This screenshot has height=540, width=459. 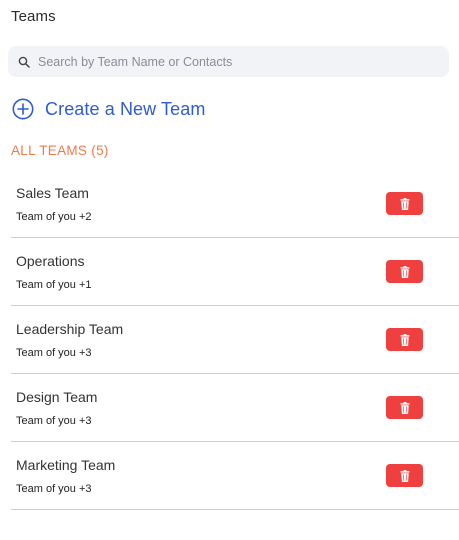 I want to click on team-row: Leadership Team Team of you +3, so click(x=235, y=340).